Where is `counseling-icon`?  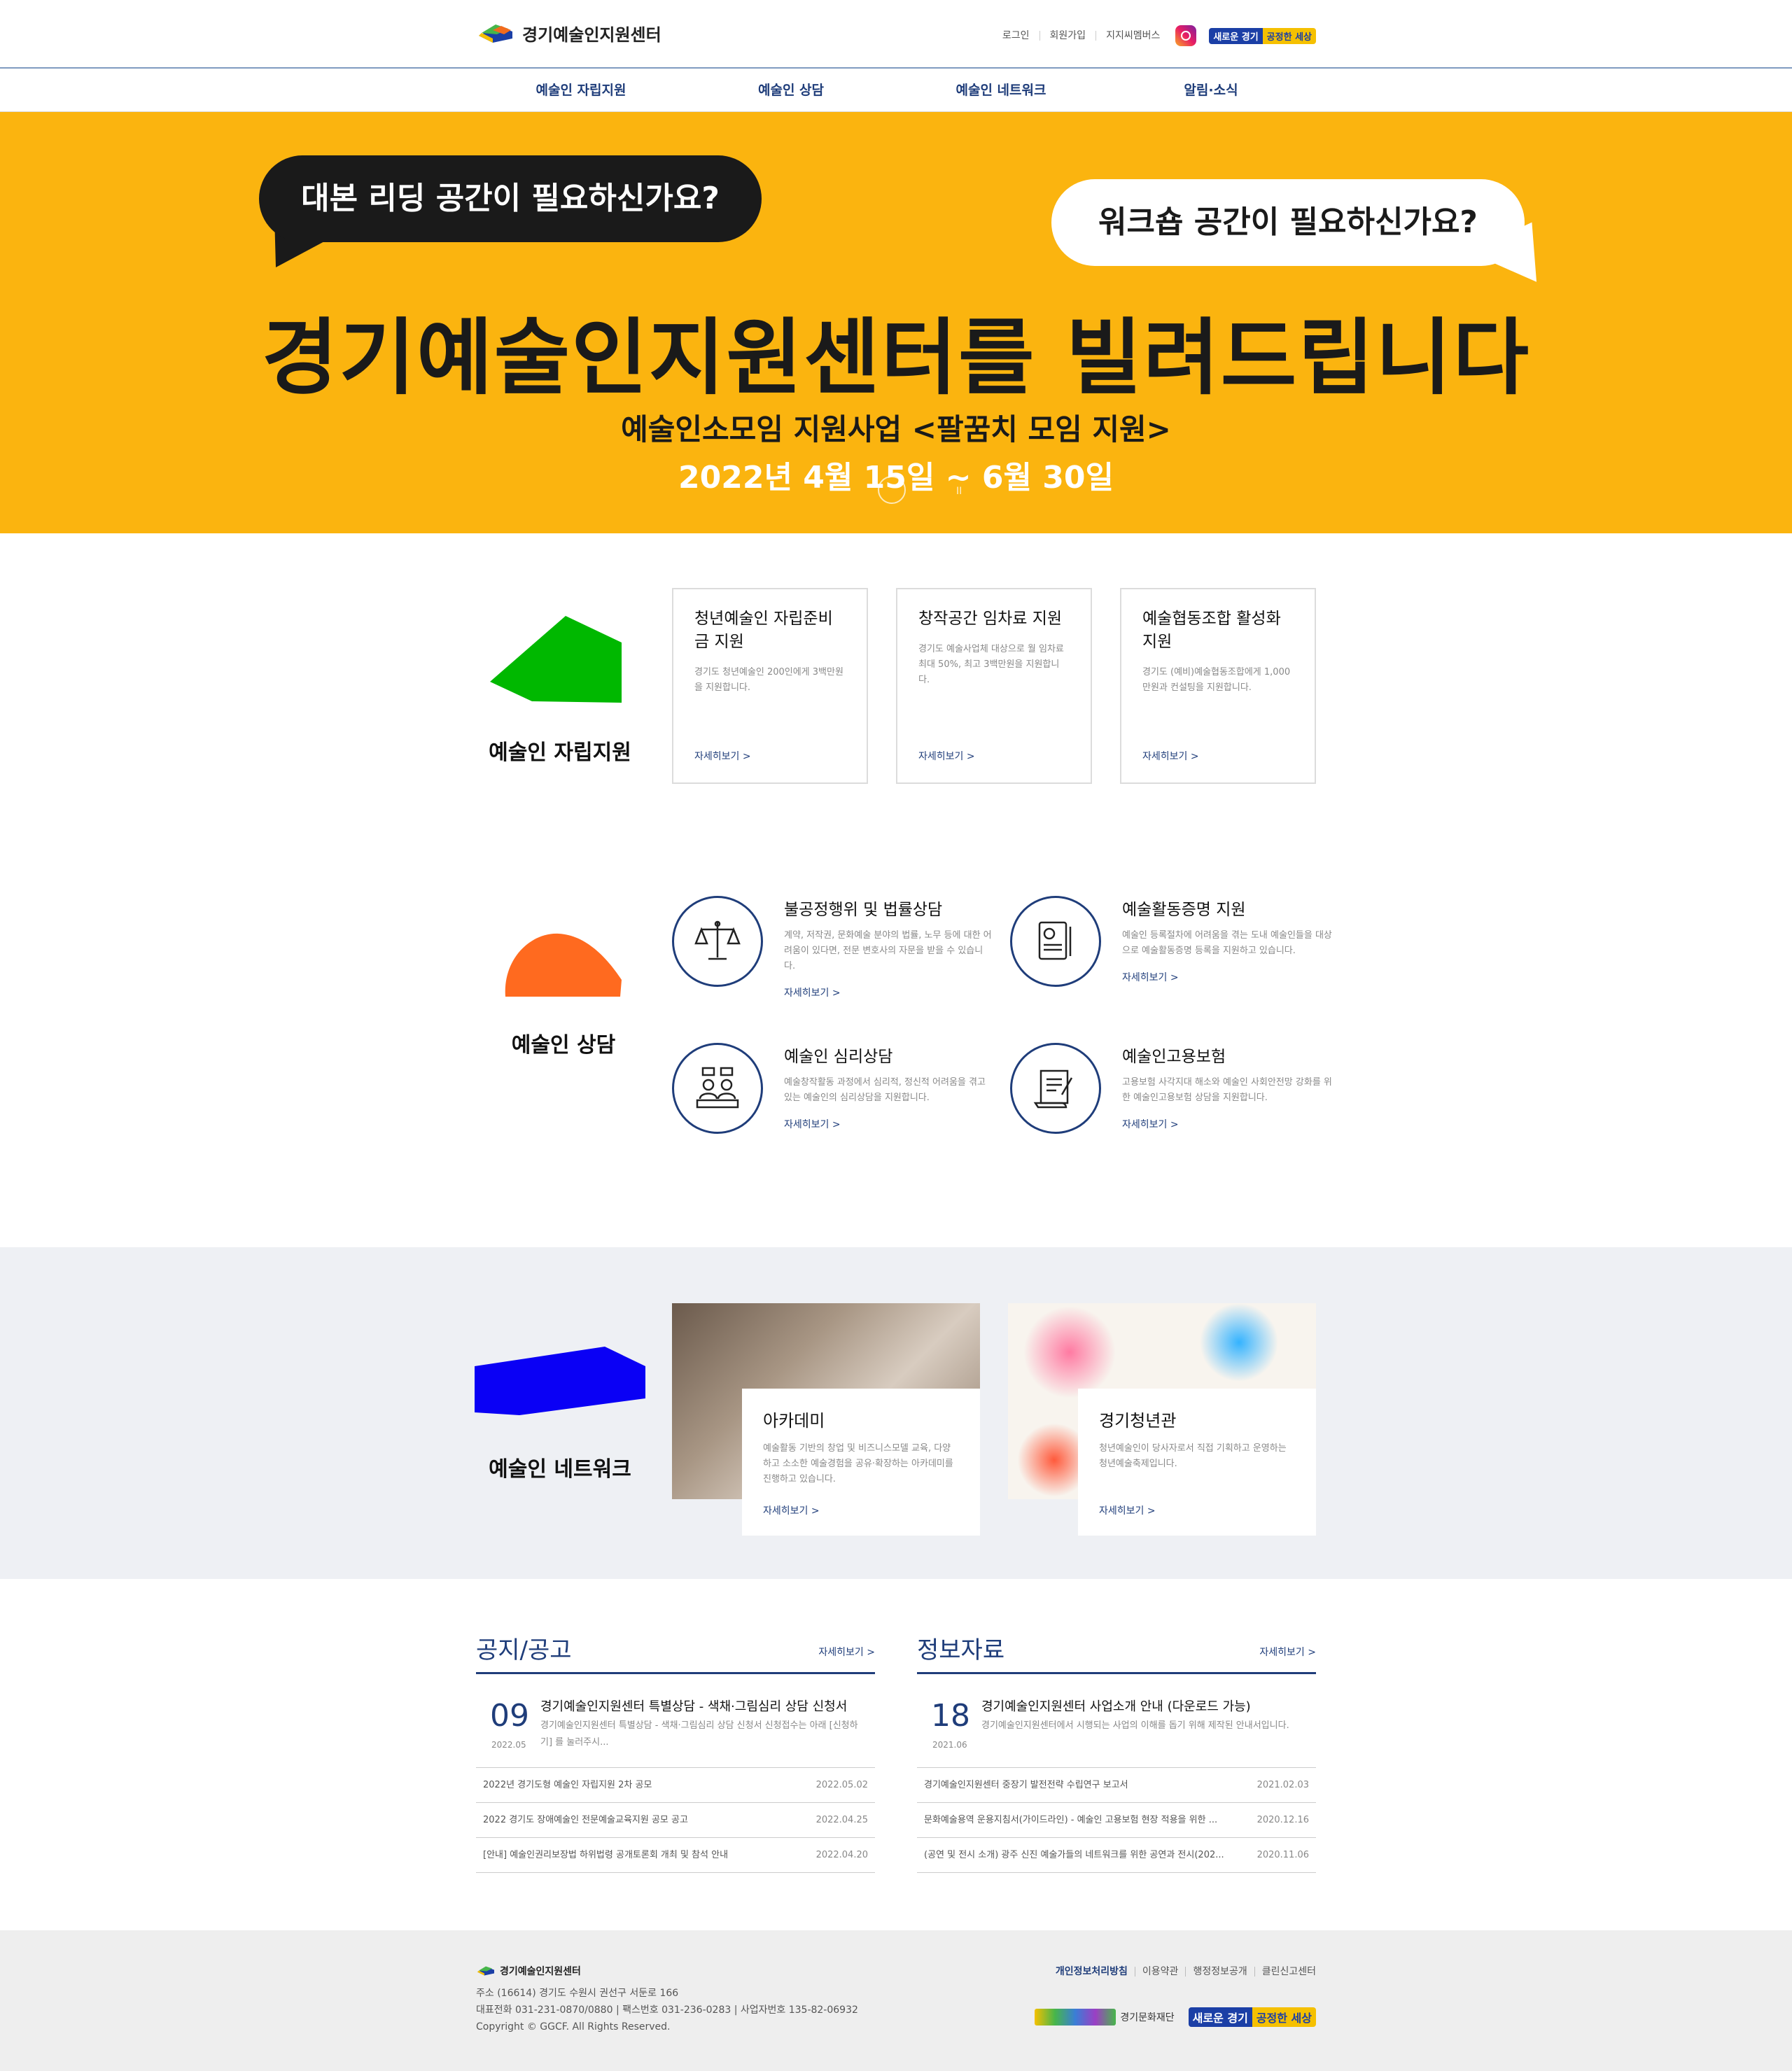
counseling-icon is located at coordinates (717, 1088).